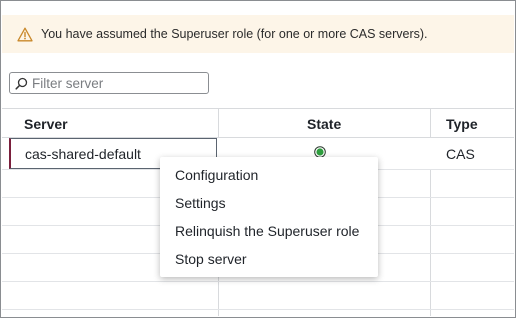 This screenshot has width=516, height=318. Describe the element at coordinates (269, 261) in the screenshot. I see `menu-item-stop-server: Stop server` at that location.